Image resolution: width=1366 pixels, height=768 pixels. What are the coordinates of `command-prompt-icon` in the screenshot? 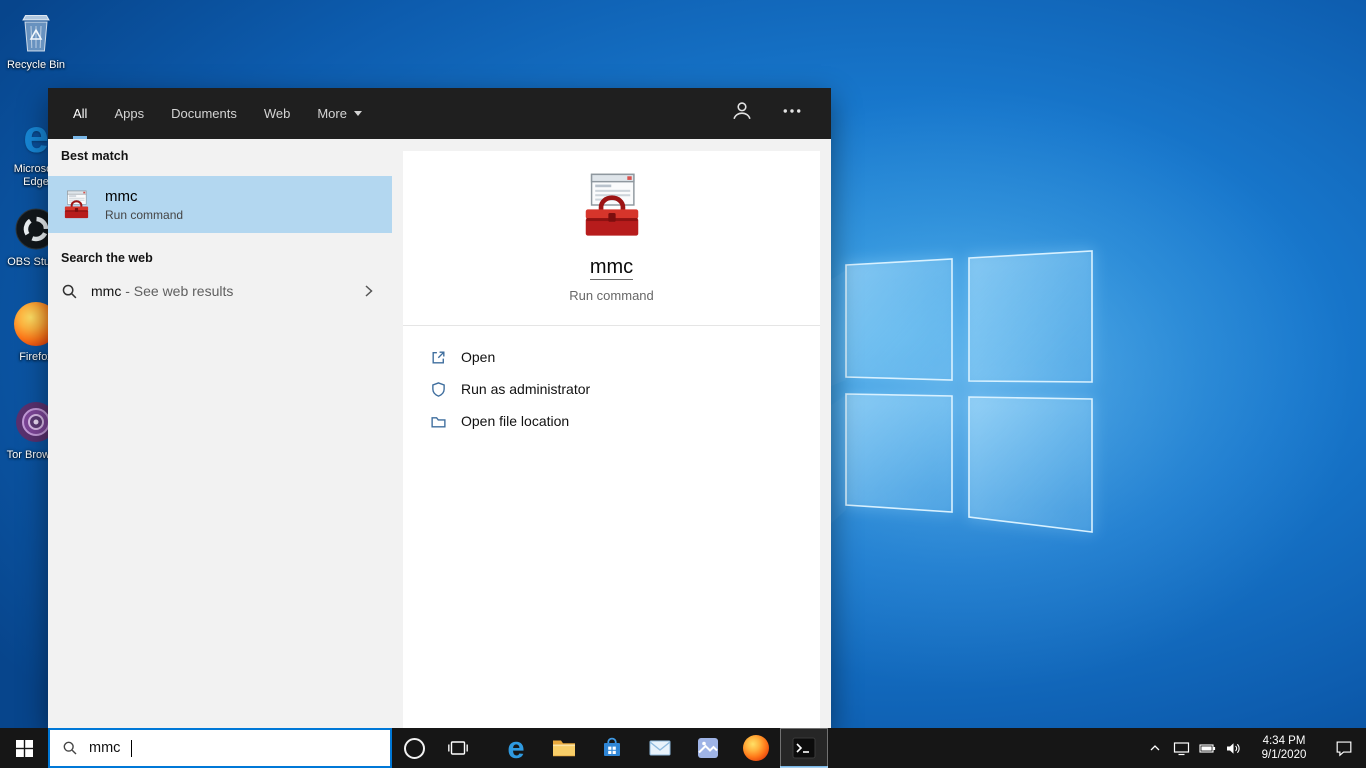 It's located at (804, 748).